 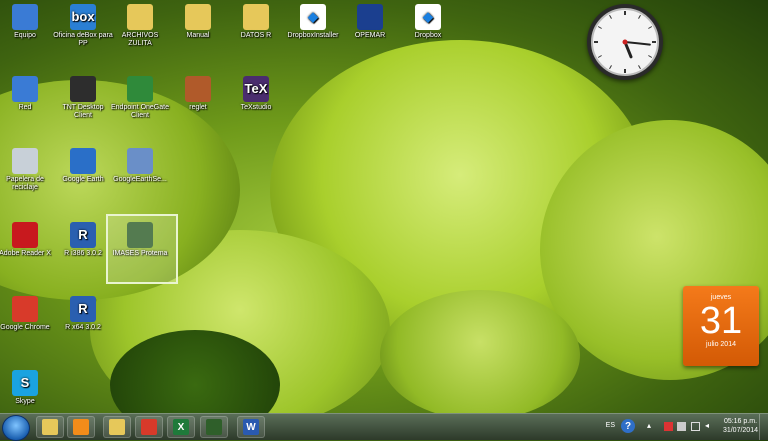 I want to click on opemar-icon, so click(x=370, y=17).